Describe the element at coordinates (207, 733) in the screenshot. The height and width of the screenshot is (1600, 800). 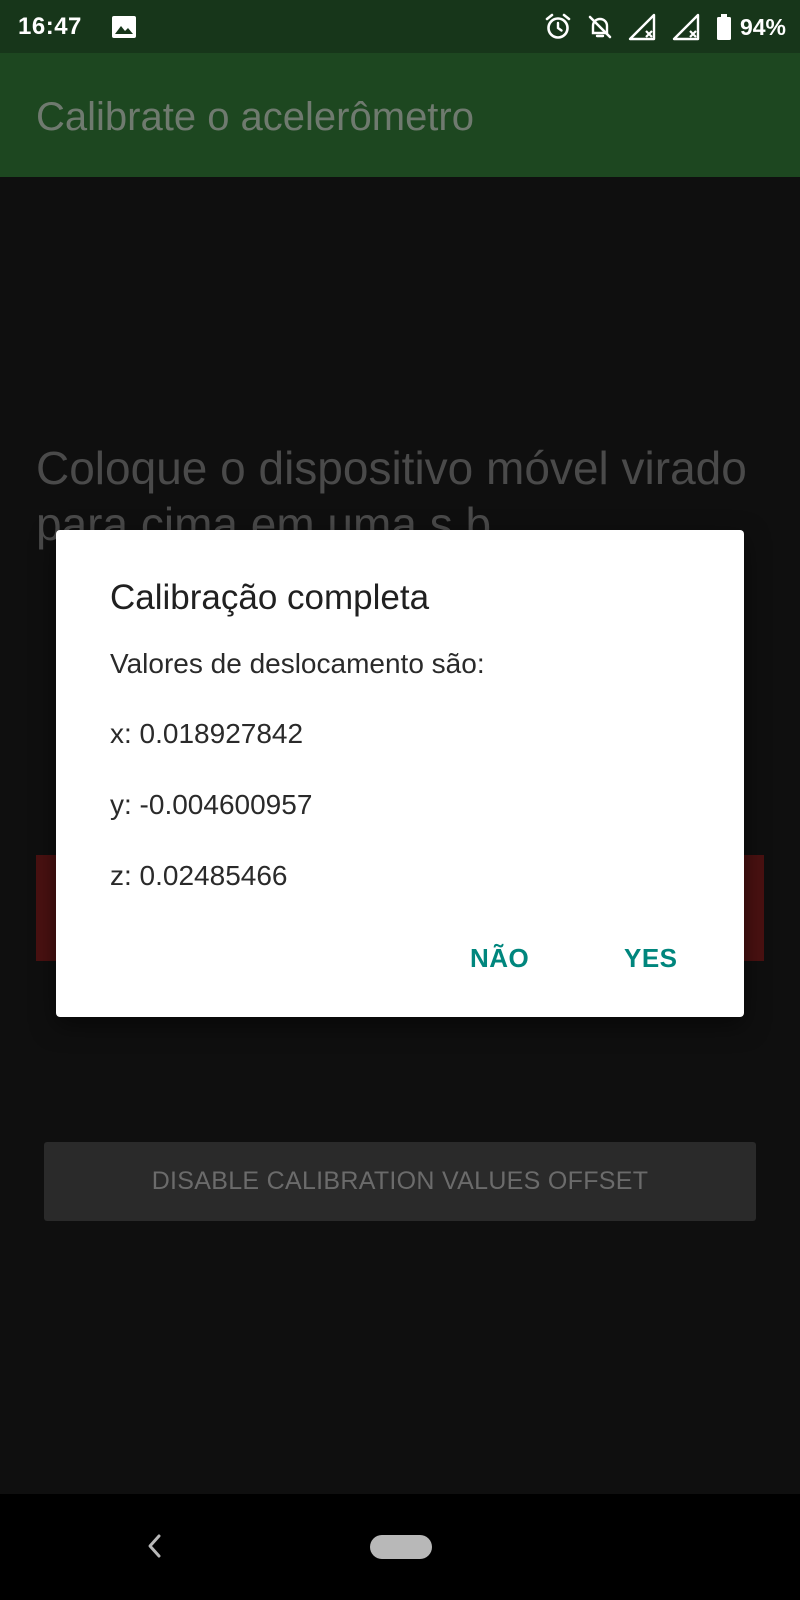
I see `offset-x-value: x: 0.018927842` at that location.